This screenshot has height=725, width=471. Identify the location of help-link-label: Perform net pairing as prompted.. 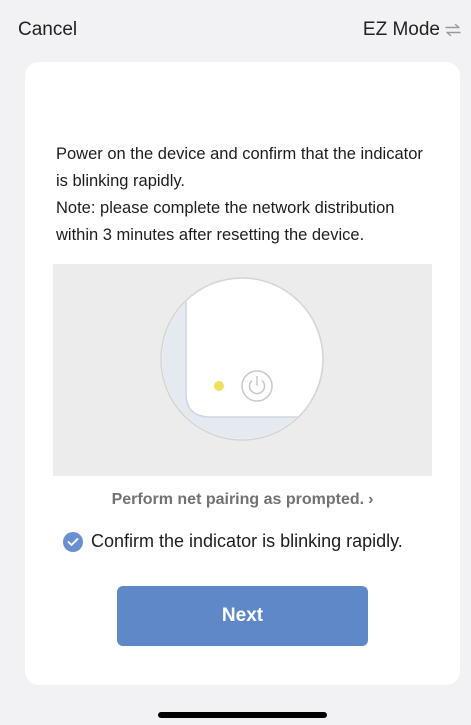
(238, 499).